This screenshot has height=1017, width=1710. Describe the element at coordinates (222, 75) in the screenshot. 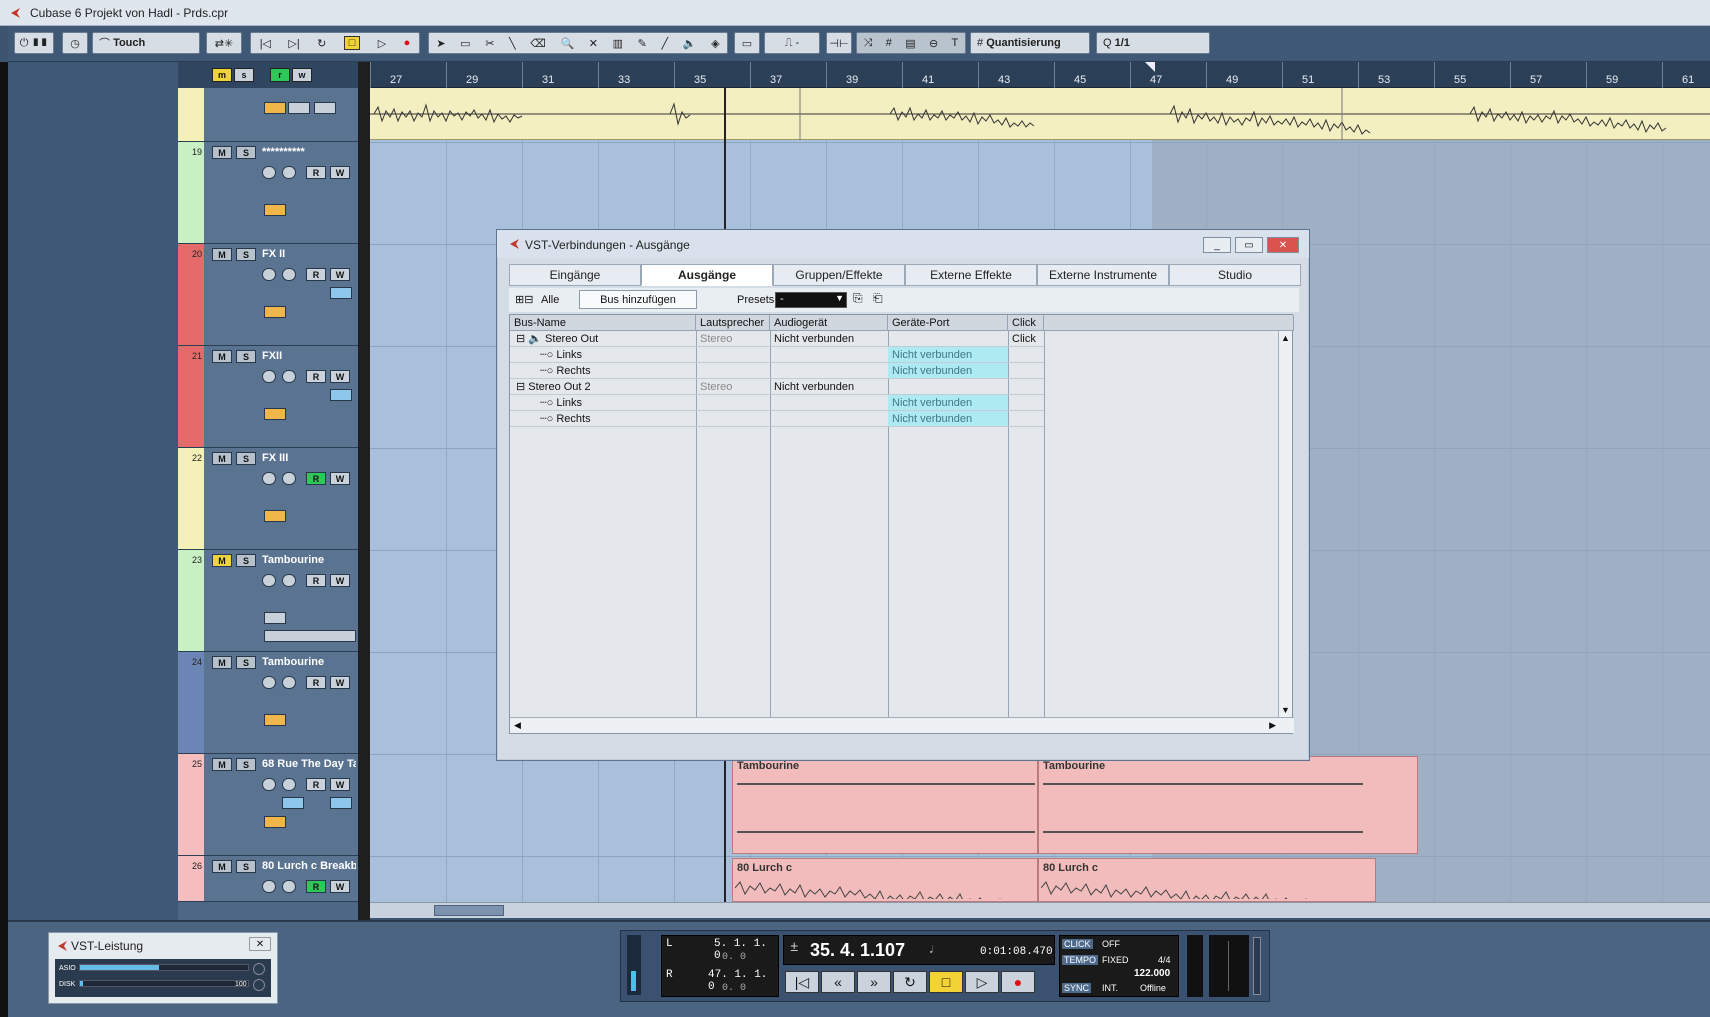

I see `global-mute-indicator: m` at that location.